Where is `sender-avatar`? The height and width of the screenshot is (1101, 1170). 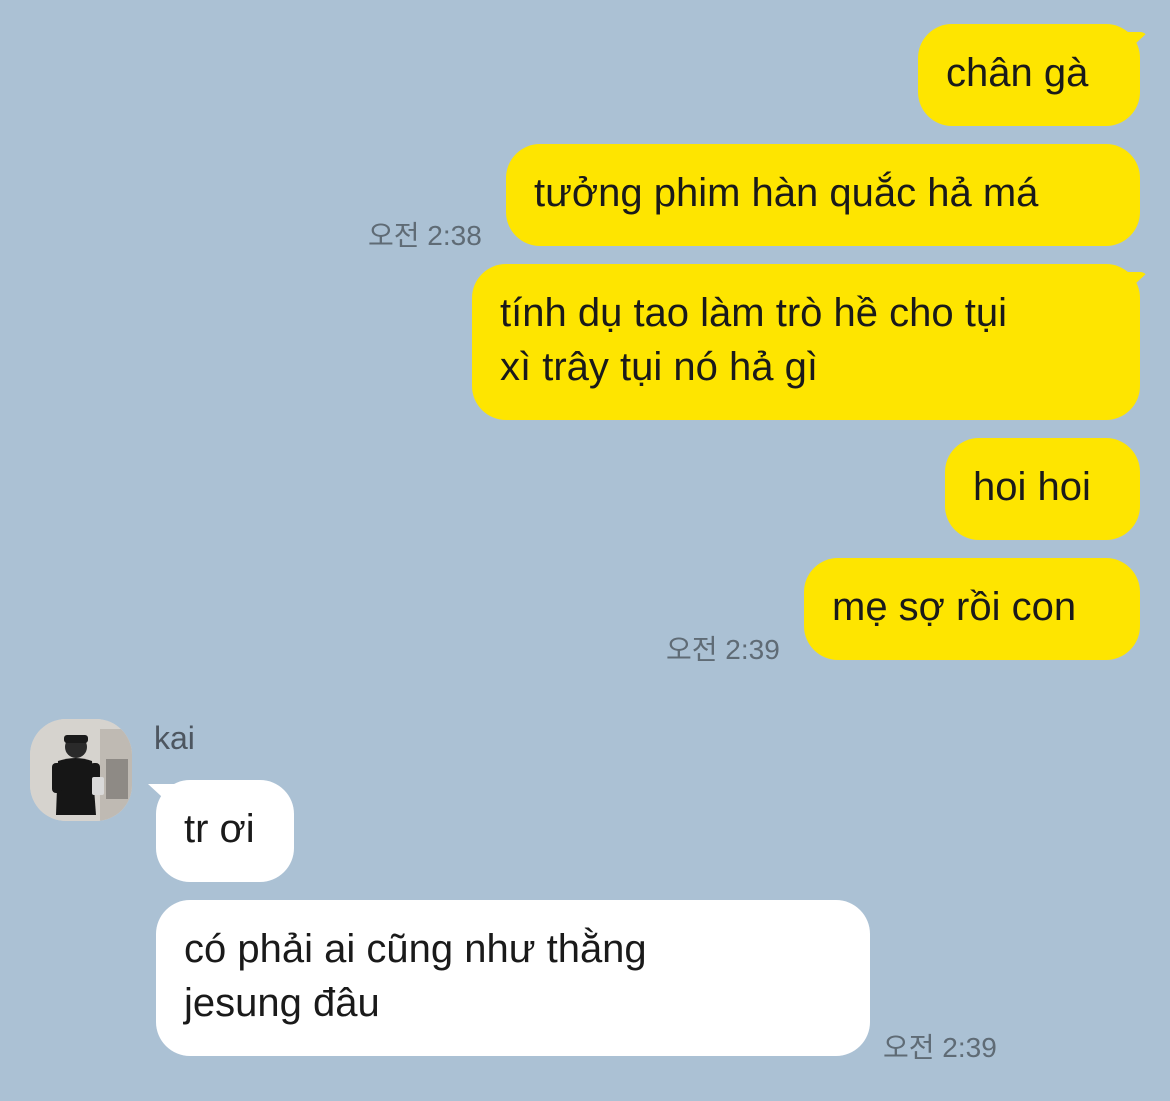
sender-avatar is located at coordinates (81, 770).